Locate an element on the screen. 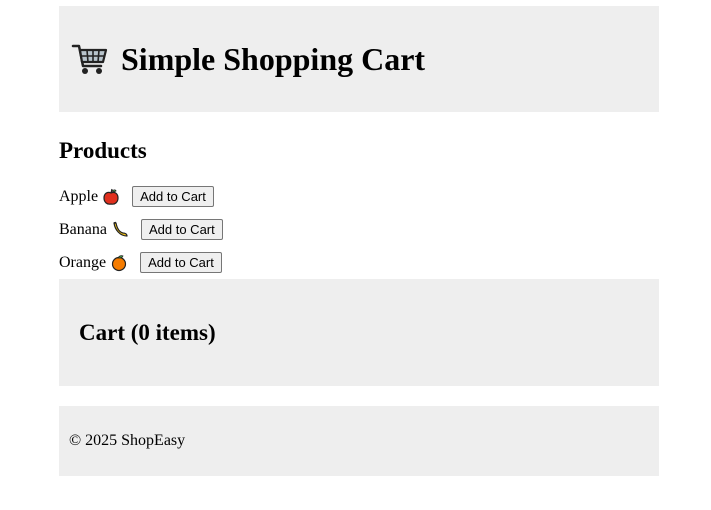  page-title: Simple Shopping Cart is located at coordinates (248, 59).